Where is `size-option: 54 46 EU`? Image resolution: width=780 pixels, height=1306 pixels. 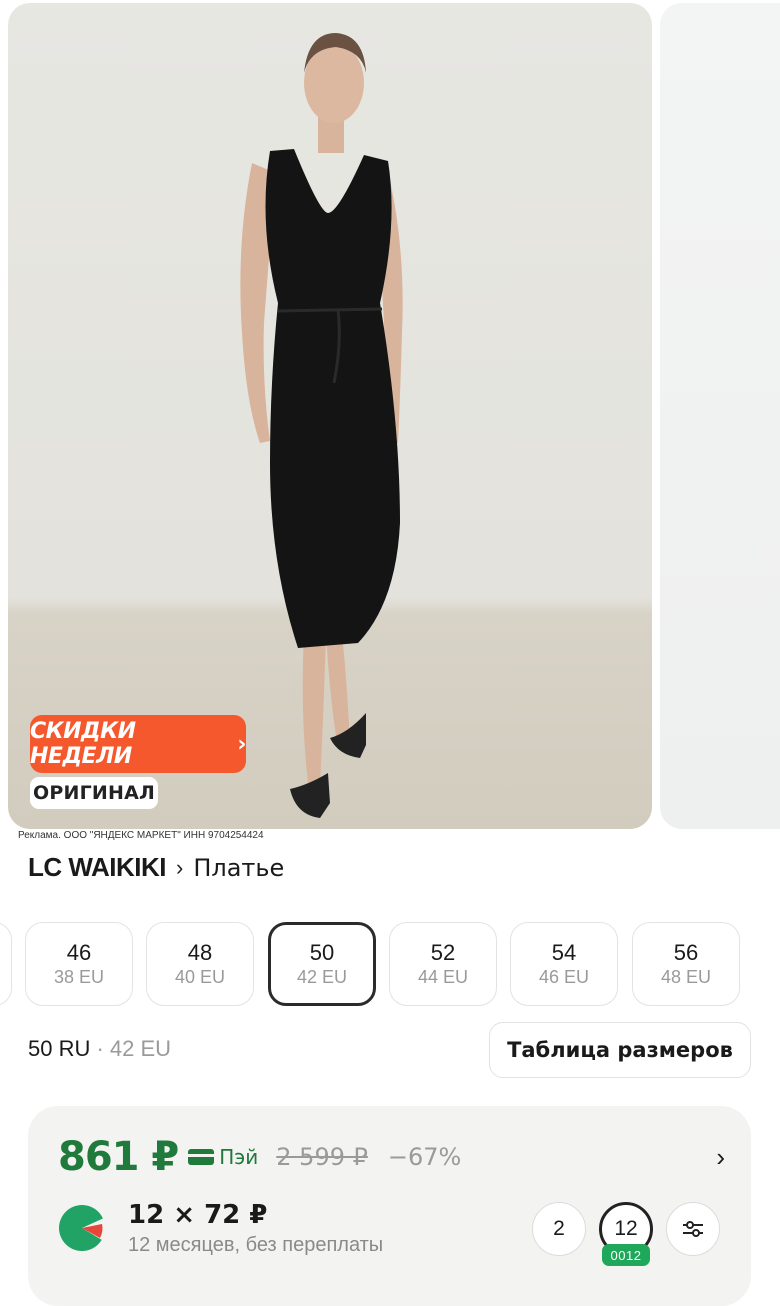 size-option: 54 46 EU is located at coordinates (564, 964).